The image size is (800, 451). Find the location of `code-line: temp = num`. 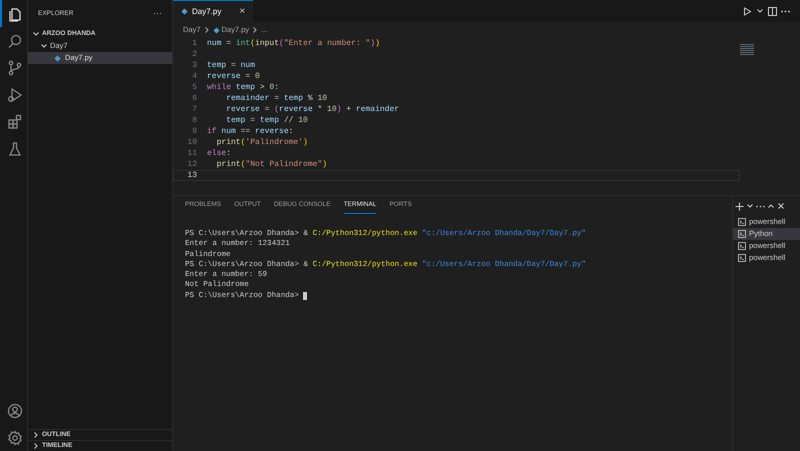

code-line: temp = num is located at coordinates (231, 65).